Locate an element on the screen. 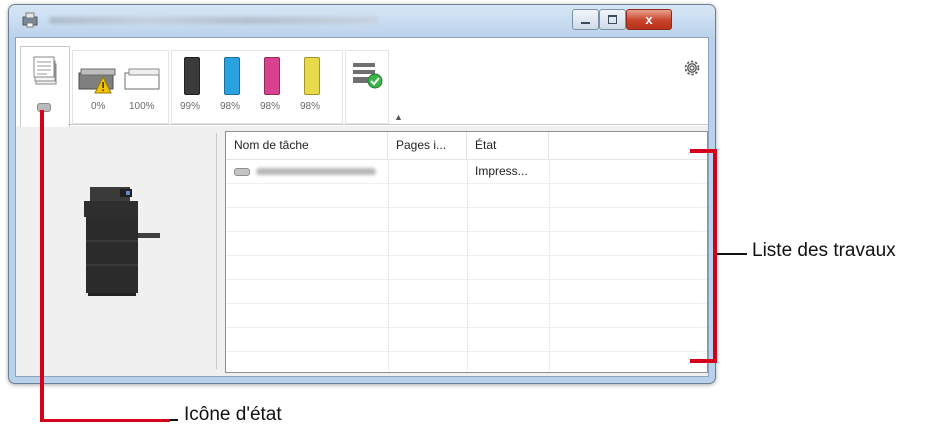 The height and width of the screenshot is (431, 951). toner-percent-cyan: 98% is located at coordinates (230, 106).